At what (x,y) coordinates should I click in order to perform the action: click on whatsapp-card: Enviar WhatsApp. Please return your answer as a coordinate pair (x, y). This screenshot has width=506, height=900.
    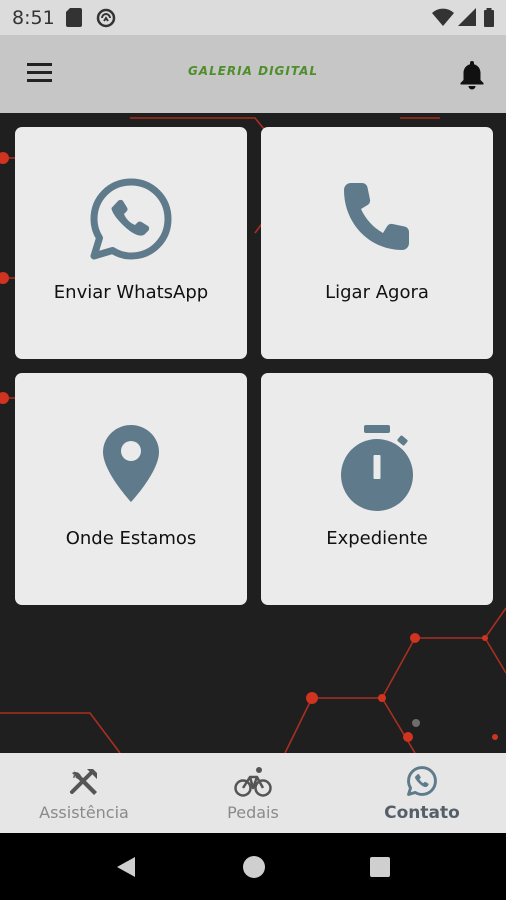
    Looking at the image, I should click on (131, 243).